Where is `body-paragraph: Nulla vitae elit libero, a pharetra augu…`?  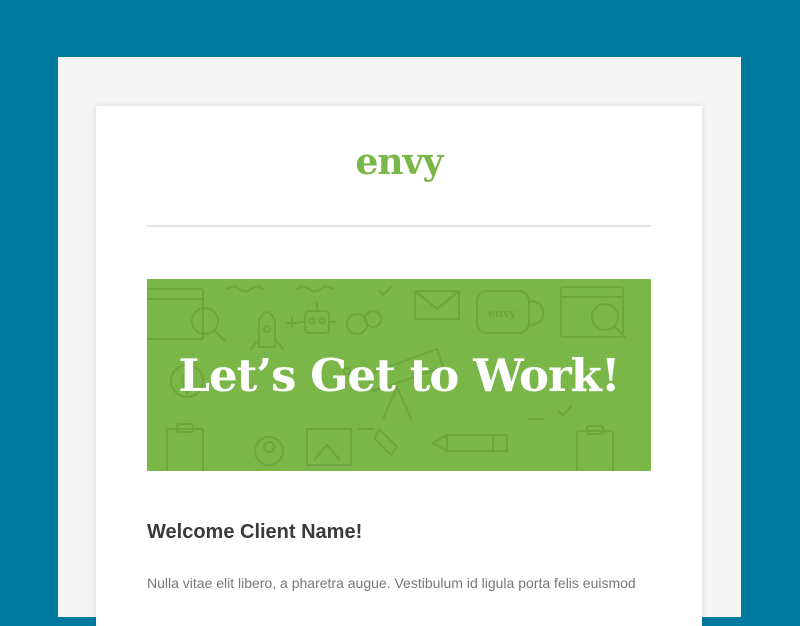 body-paragraph: Nulla vitae elit libero, a pharetra augu… is located at coordinates (391, 583).